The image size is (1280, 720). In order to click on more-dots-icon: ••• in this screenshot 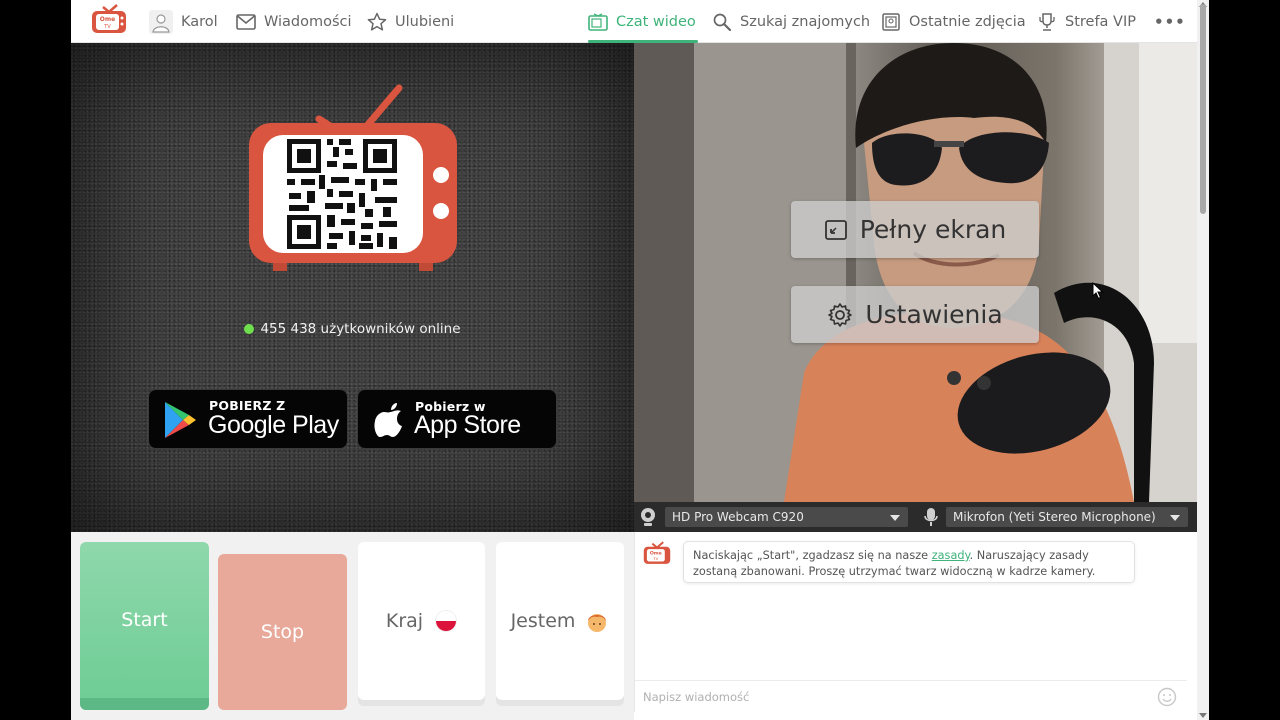, I will do `click(1170, 21)`.